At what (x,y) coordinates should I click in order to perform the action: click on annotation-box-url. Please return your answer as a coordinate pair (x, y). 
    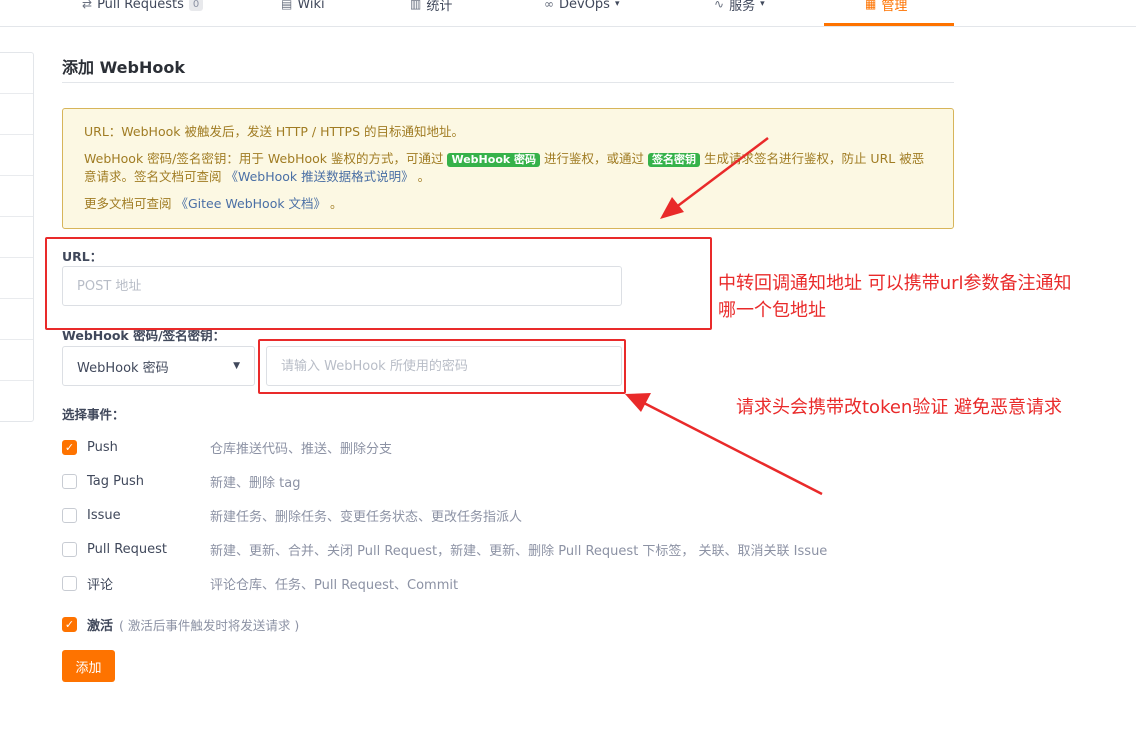
    Looking at the image, I should click on (378, 283).